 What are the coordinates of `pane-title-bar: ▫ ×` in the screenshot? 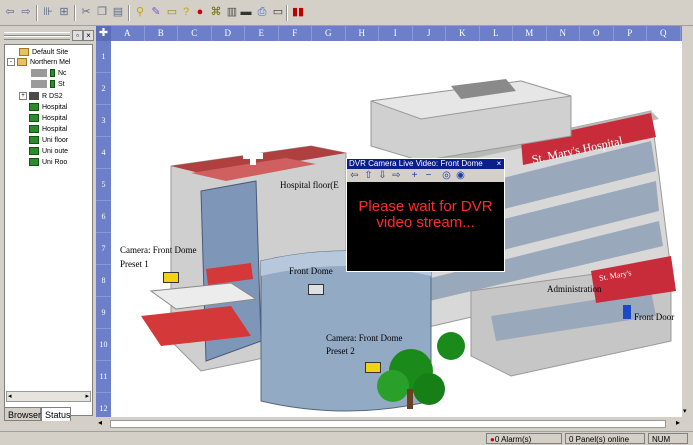 It's located at (49, 35).